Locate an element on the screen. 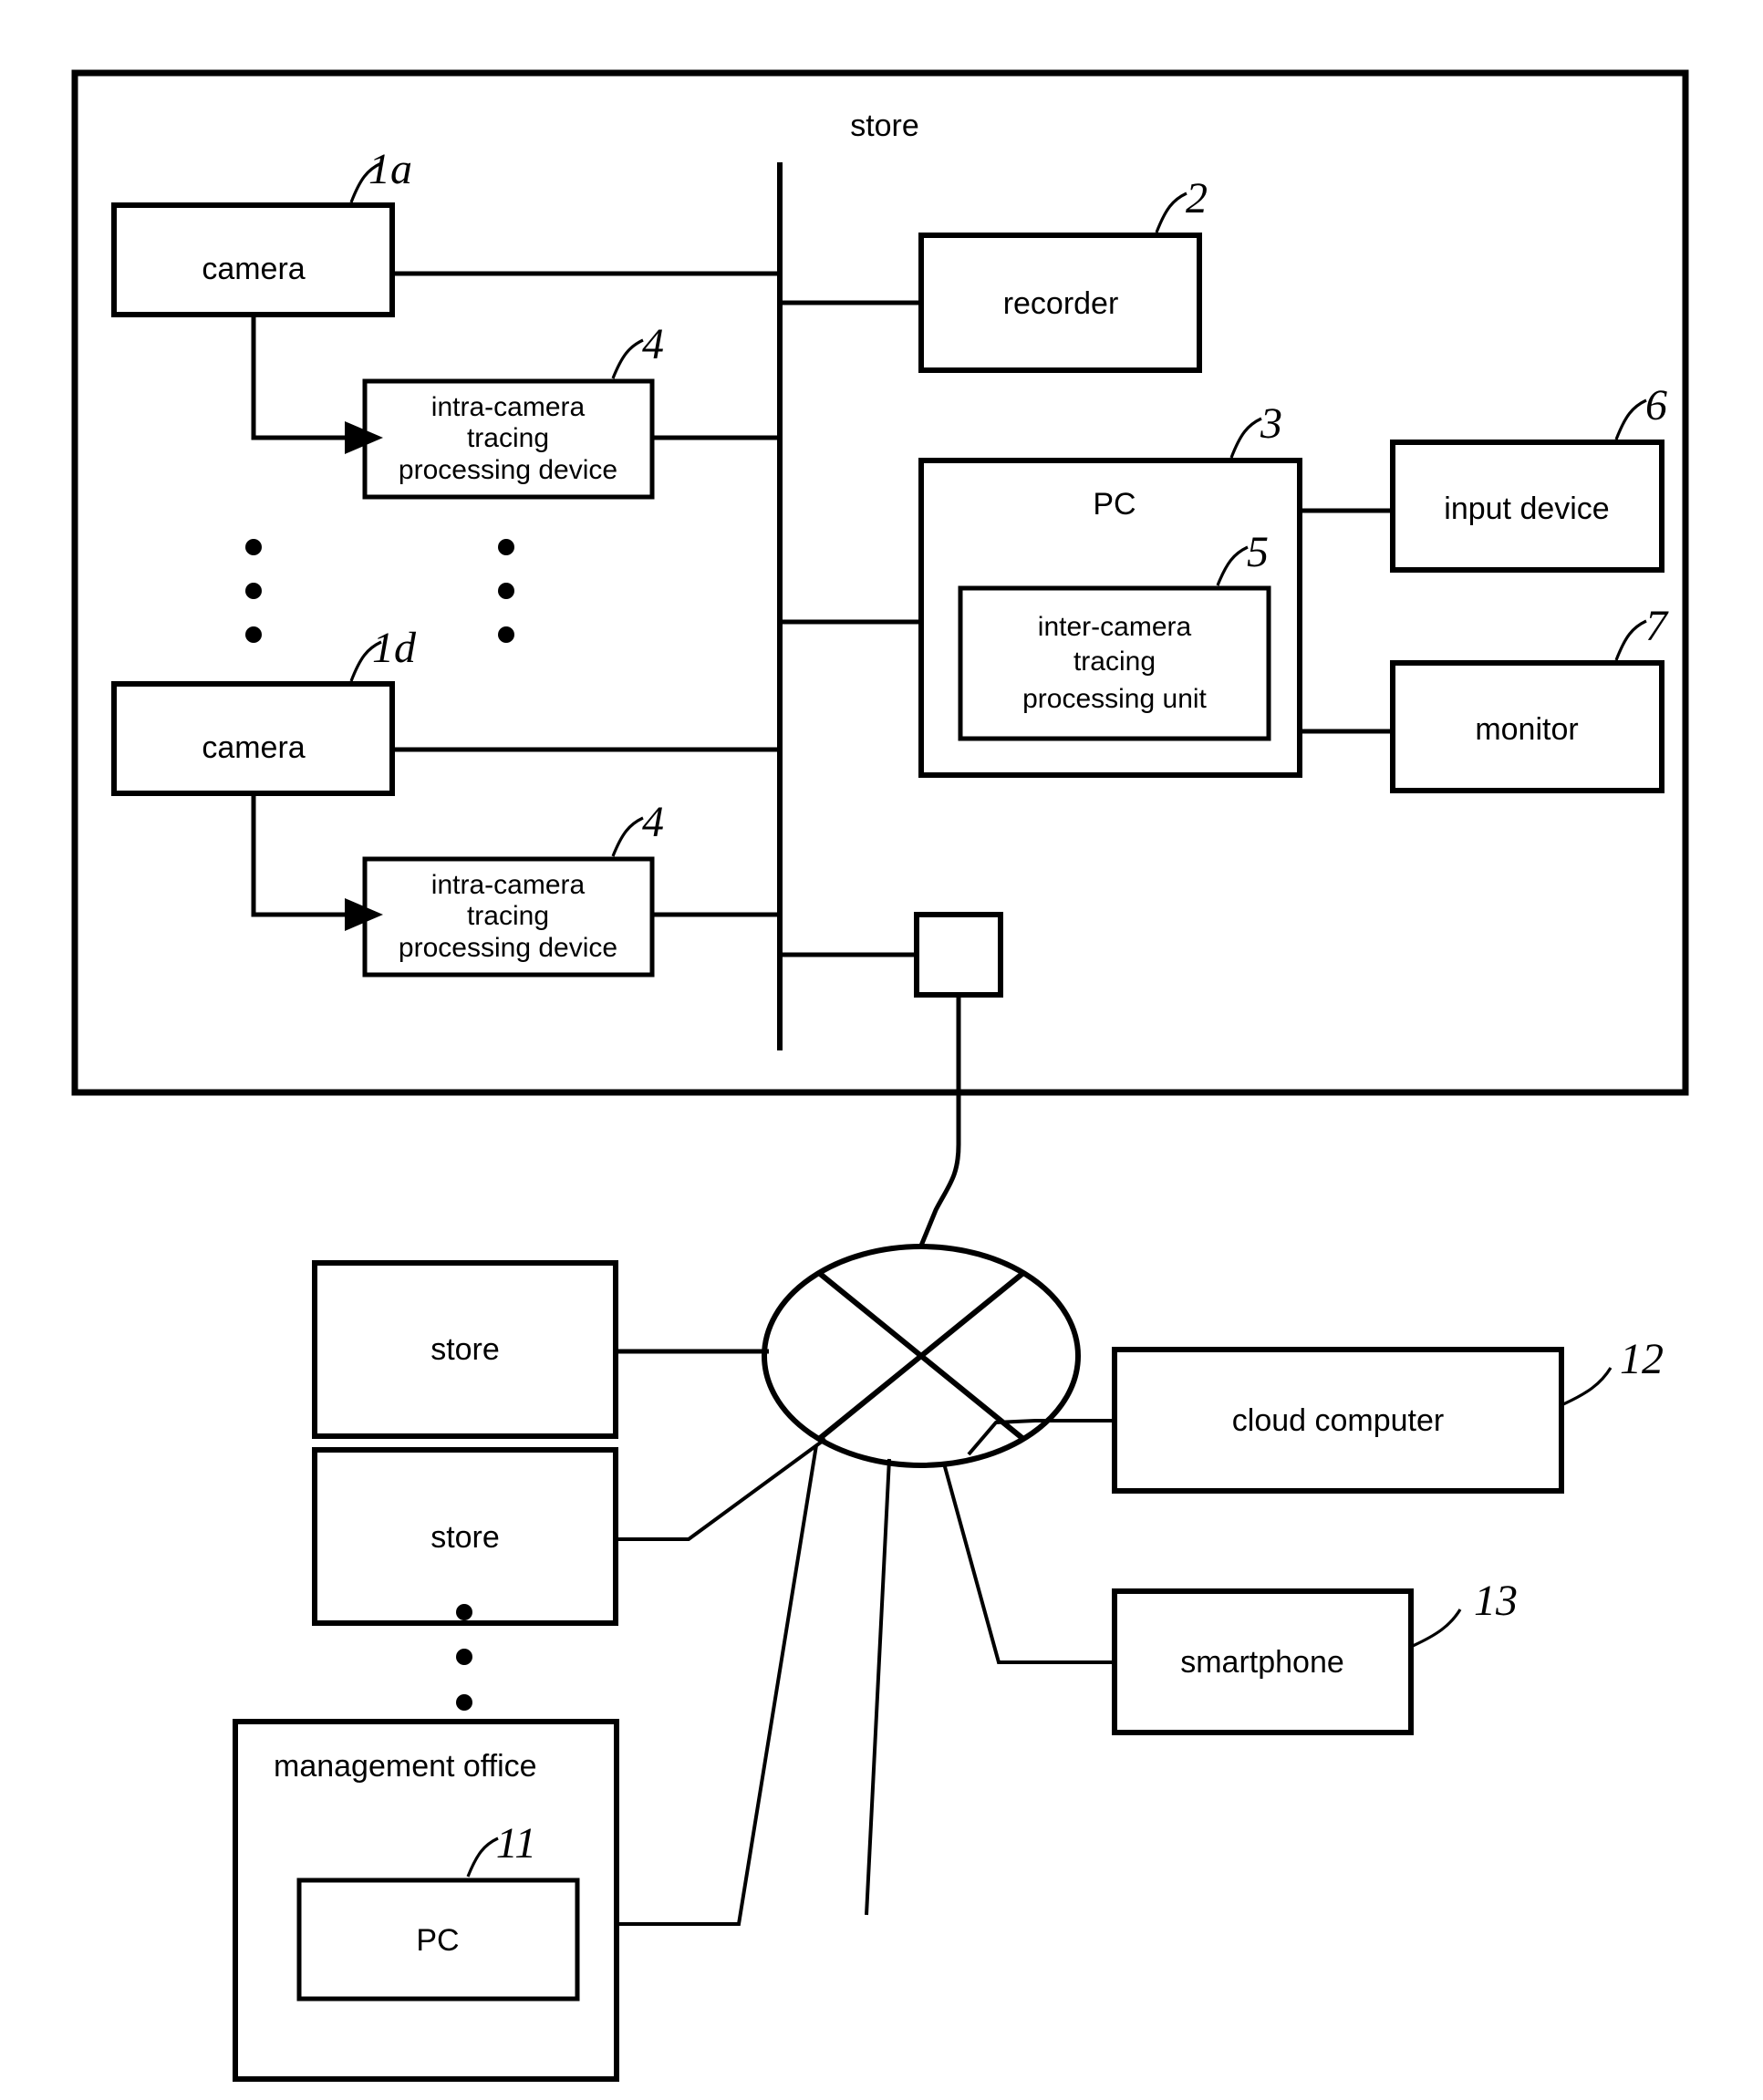 This screenshot has width=1763, height=2100. cloud-computer-label: cloud computer is located at coordinates (1338, 1420).